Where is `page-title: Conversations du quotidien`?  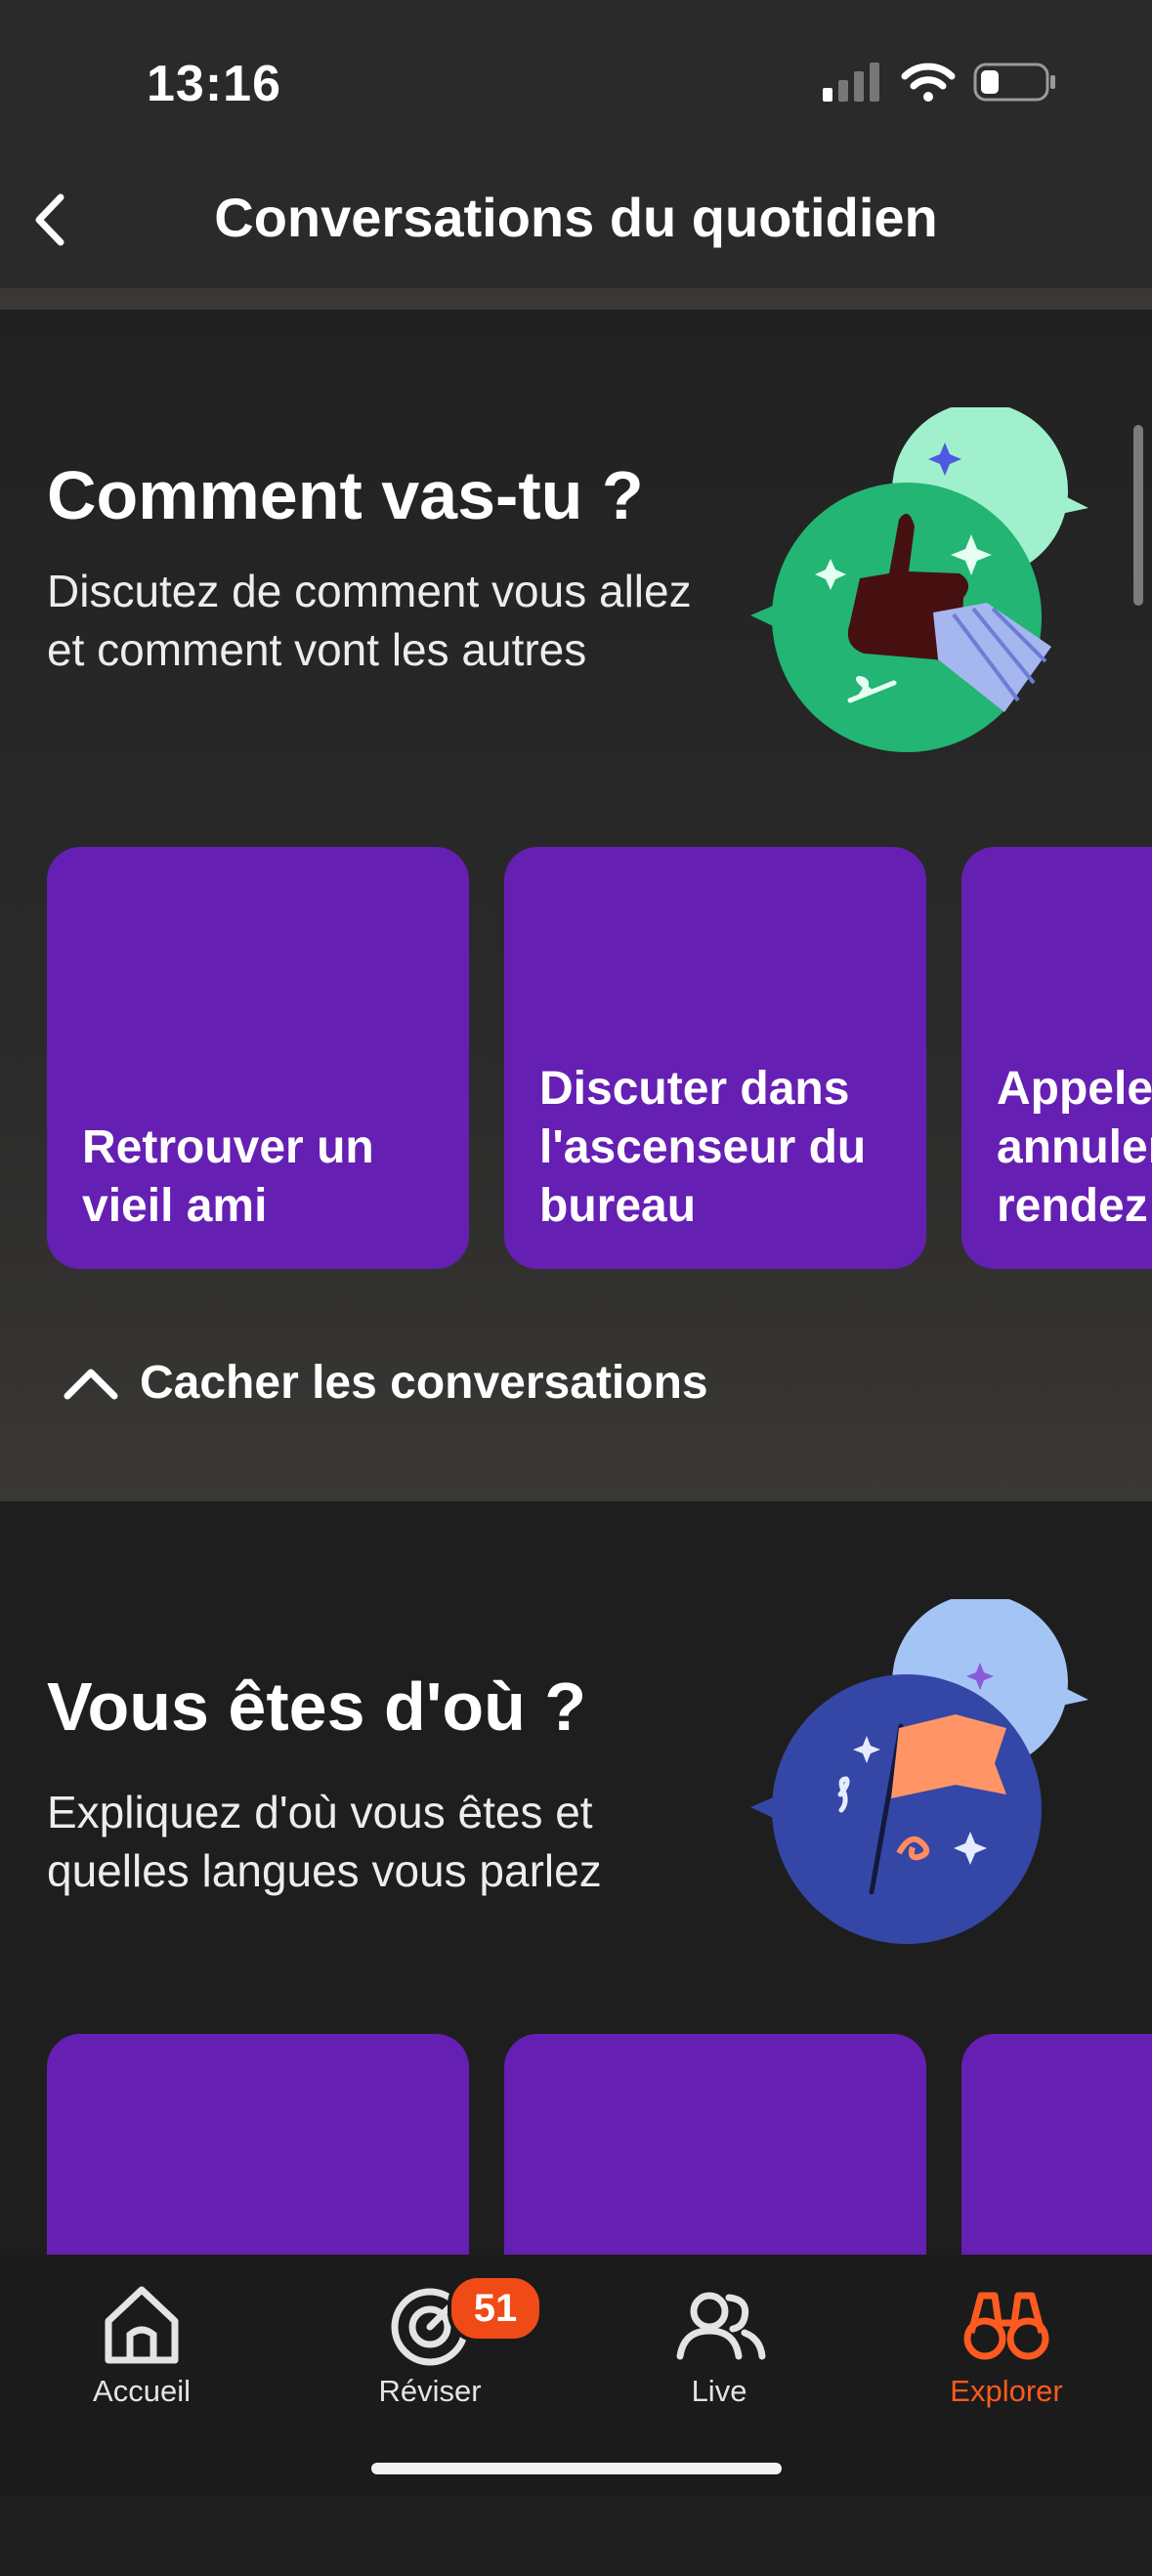 page-title: Conversations du quotidien is located at coordinates (576, 217).